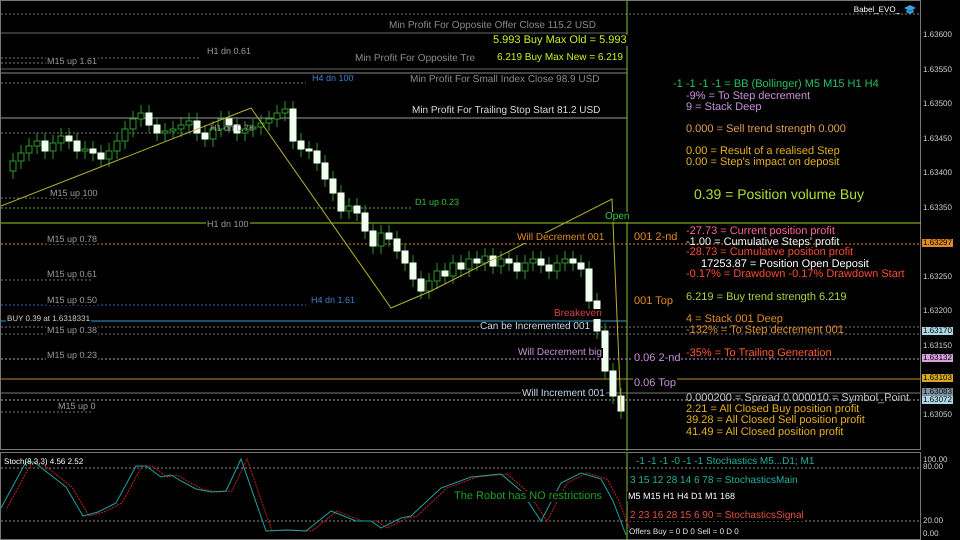 The width and height of the screenshot is (960, 540). What do you see at coordinates (937, 358) in the screenshot?
I see `price-tick-label: 1.63132` at bounding box center [937, 358].